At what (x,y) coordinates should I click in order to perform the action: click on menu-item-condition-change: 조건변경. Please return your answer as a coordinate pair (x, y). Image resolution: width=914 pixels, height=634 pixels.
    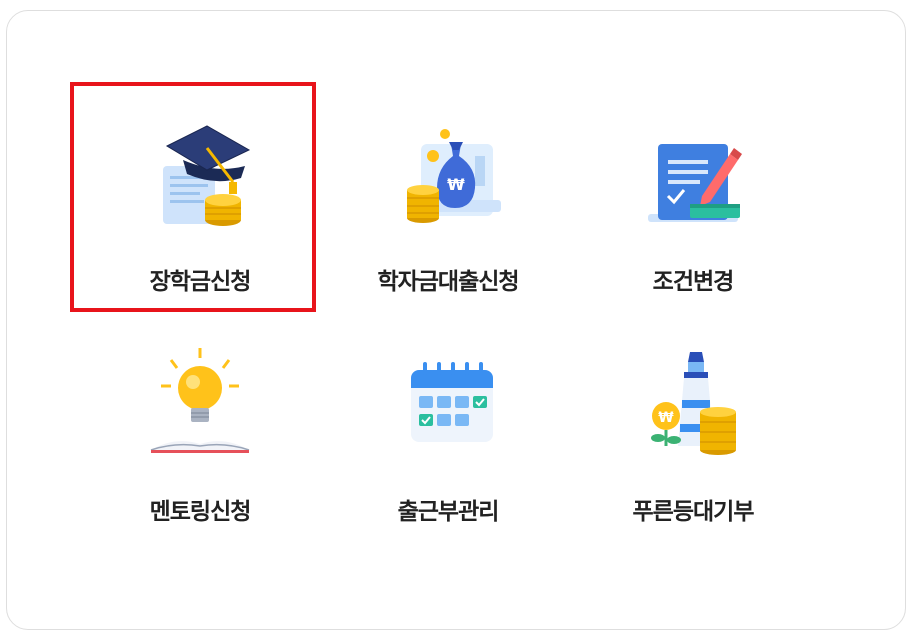
    Looking at the image, I should click on (693, 202).